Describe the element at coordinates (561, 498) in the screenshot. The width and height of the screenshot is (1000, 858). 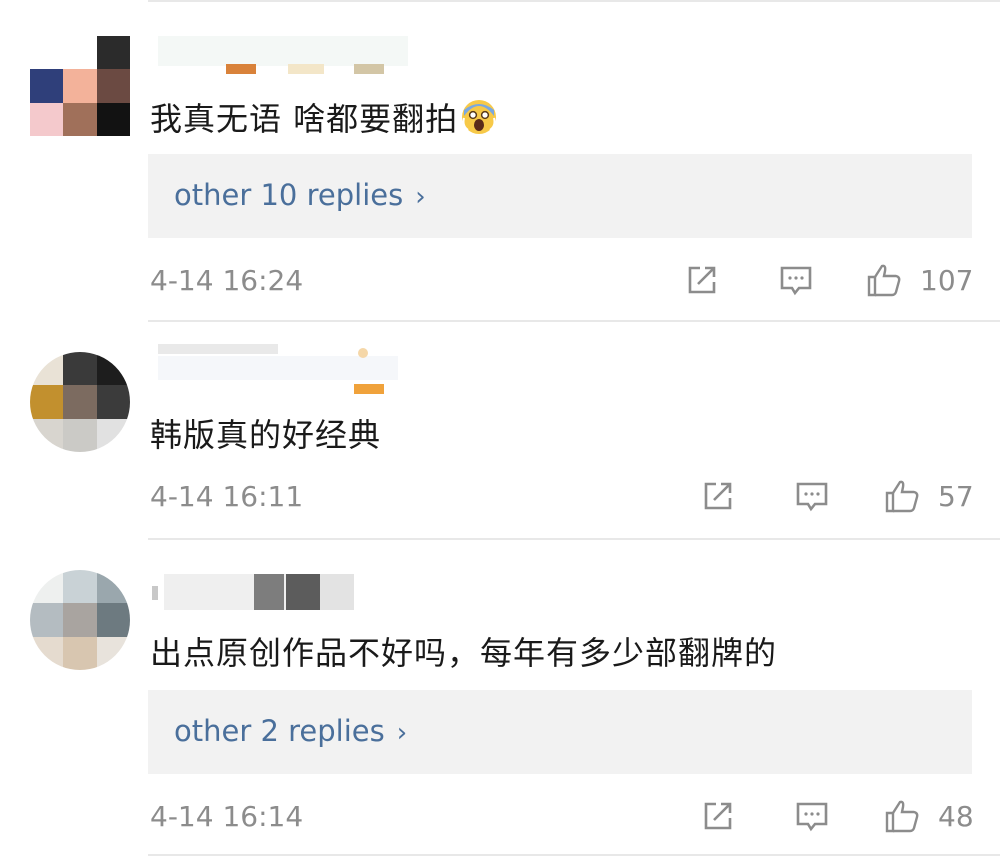
I see `comment-meta: 4-14 16:11 57` at that location.